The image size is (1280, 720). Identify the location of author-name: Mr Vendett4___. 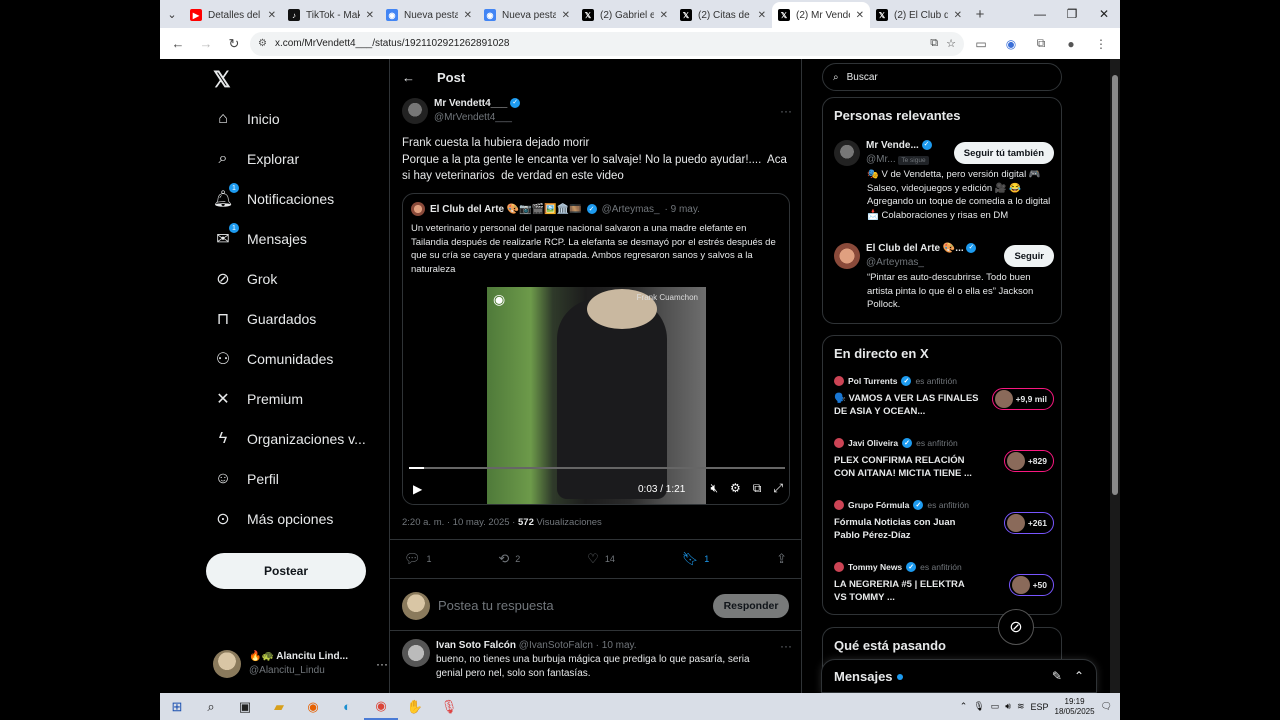
(470, 103).